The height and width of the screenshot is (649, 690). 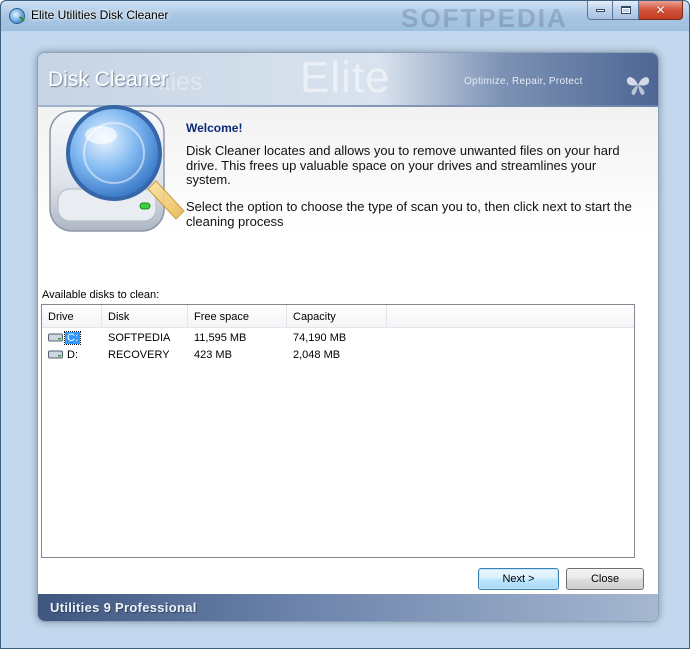 I want to click on window-title: Elite Utilities Disk Cleaner, so click(x=100, y=15).